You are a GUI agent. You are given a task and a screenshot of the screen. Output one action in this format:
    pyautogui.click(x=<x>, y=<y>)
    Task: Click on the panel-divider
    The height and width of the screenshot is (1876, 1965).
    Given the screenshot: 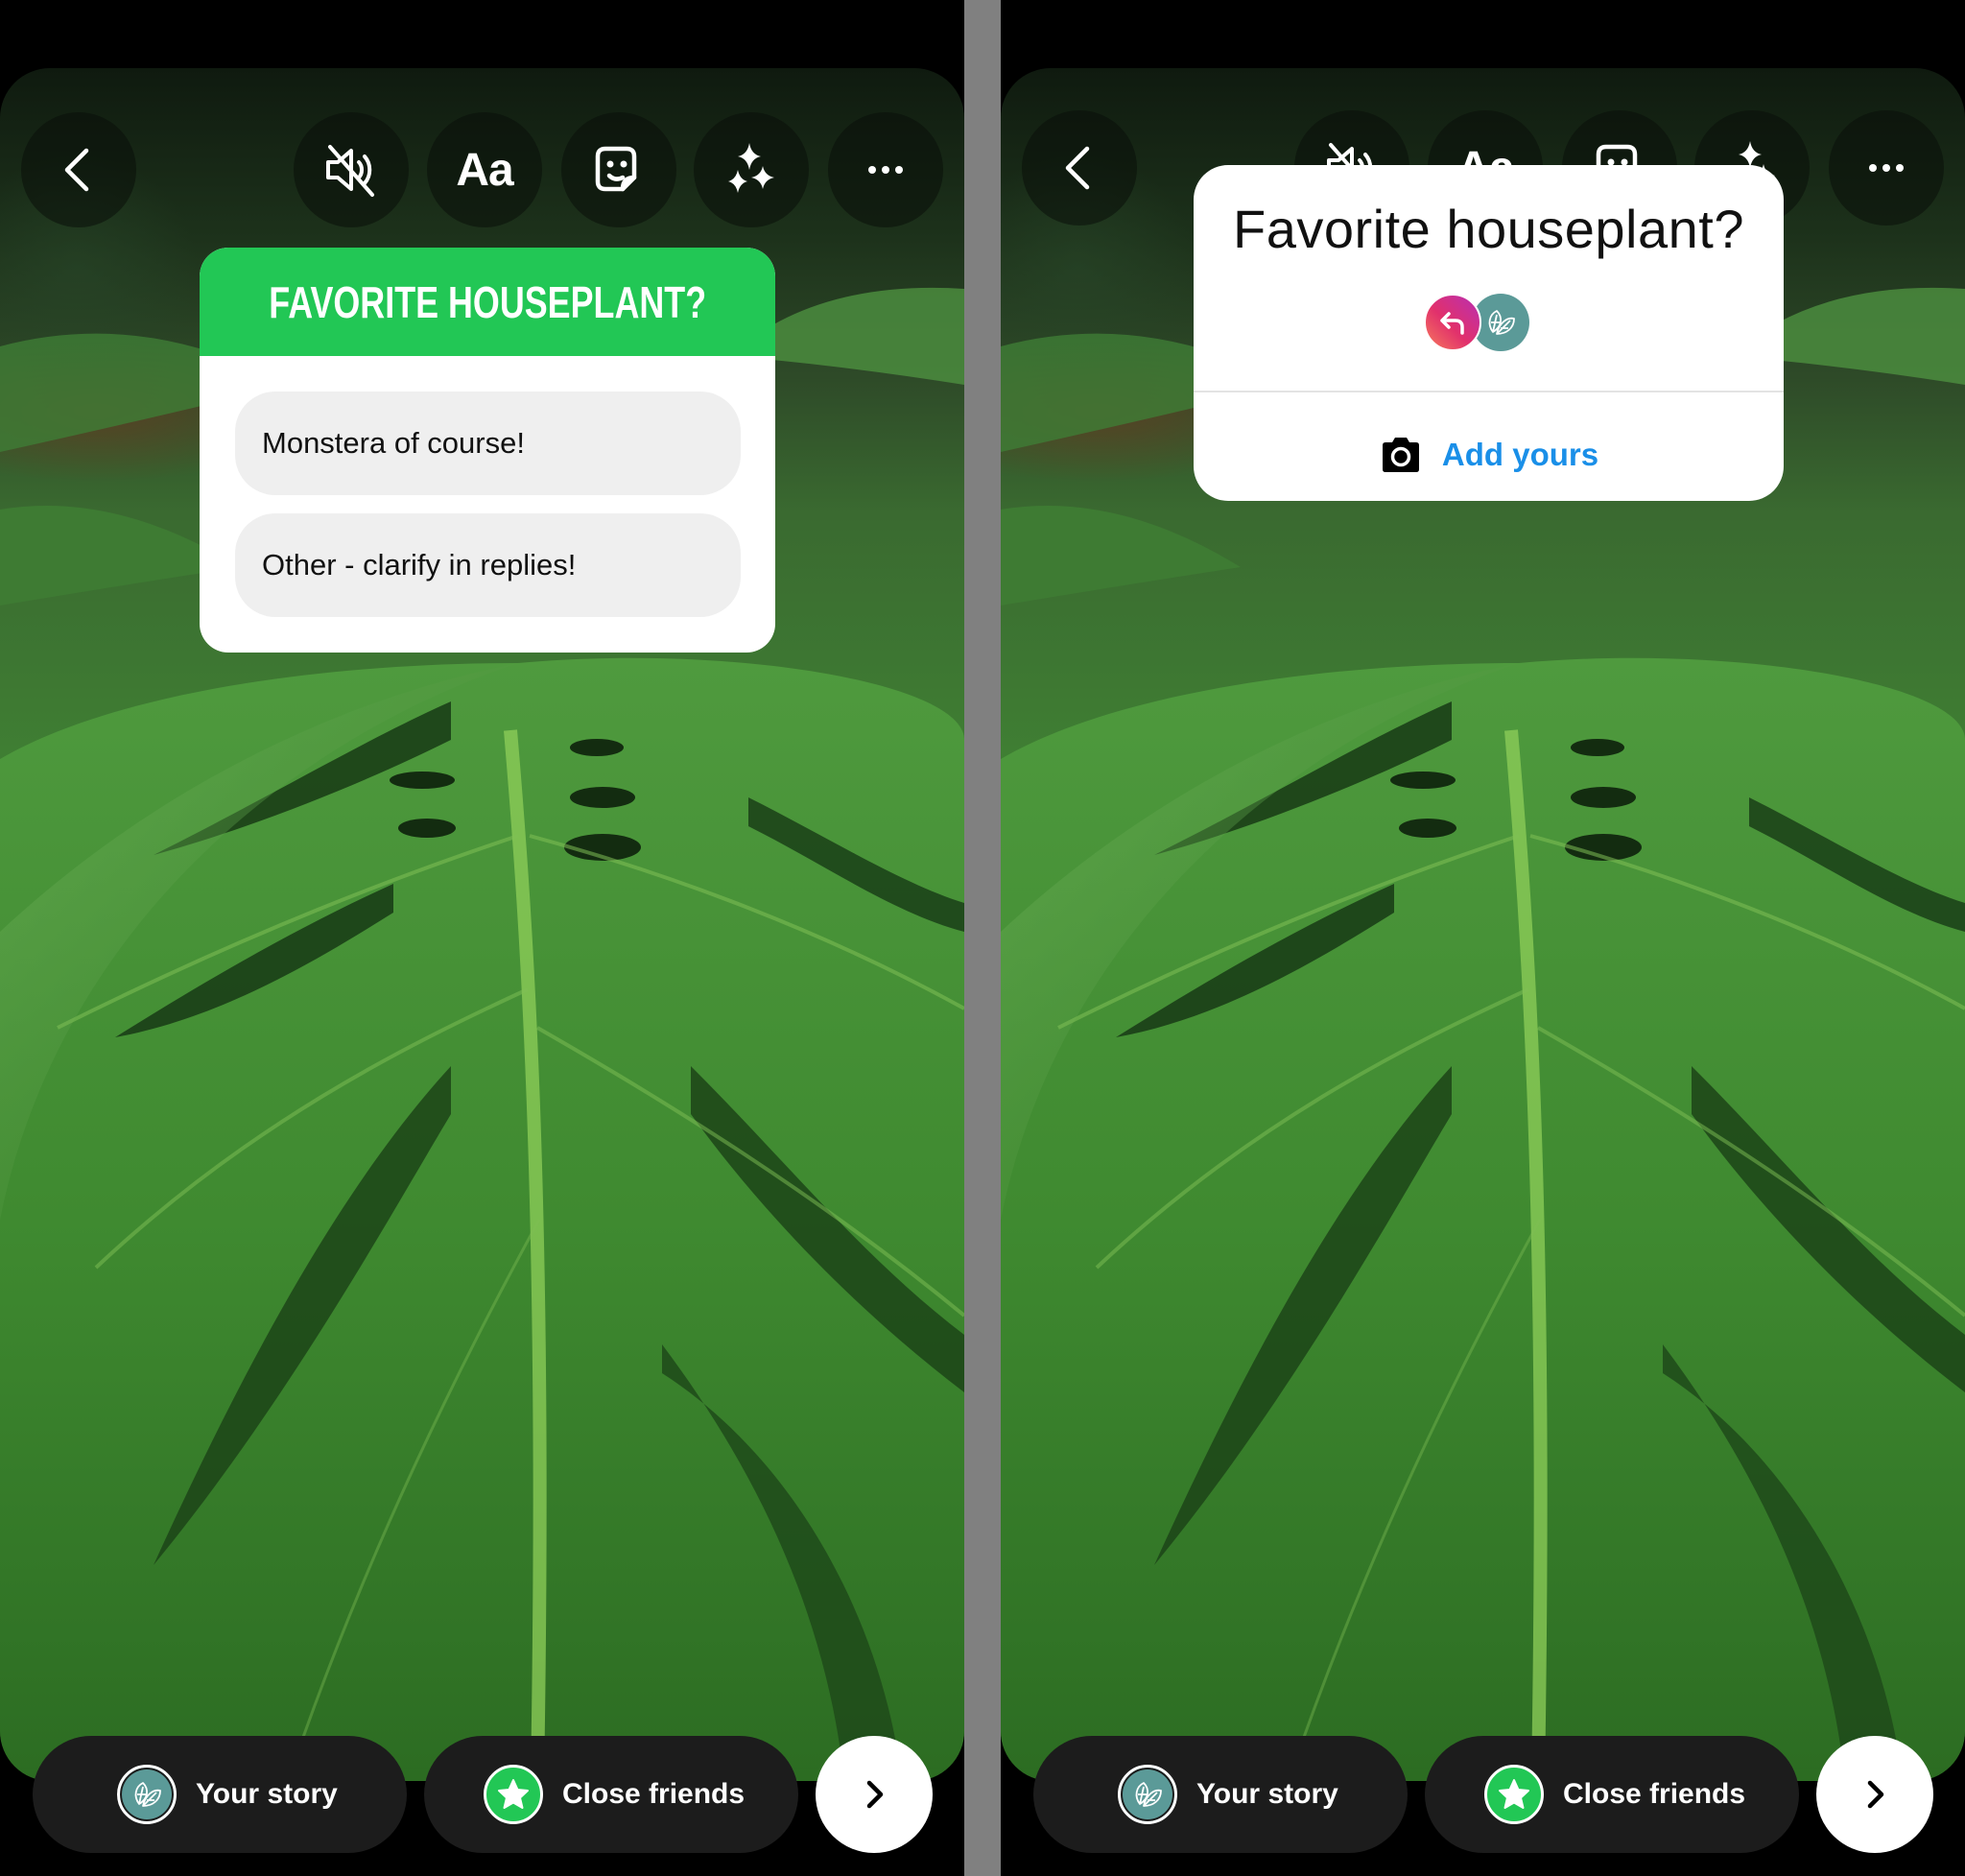 What is the action you would take?
    pyautogui.click(x=982, y=938)
    